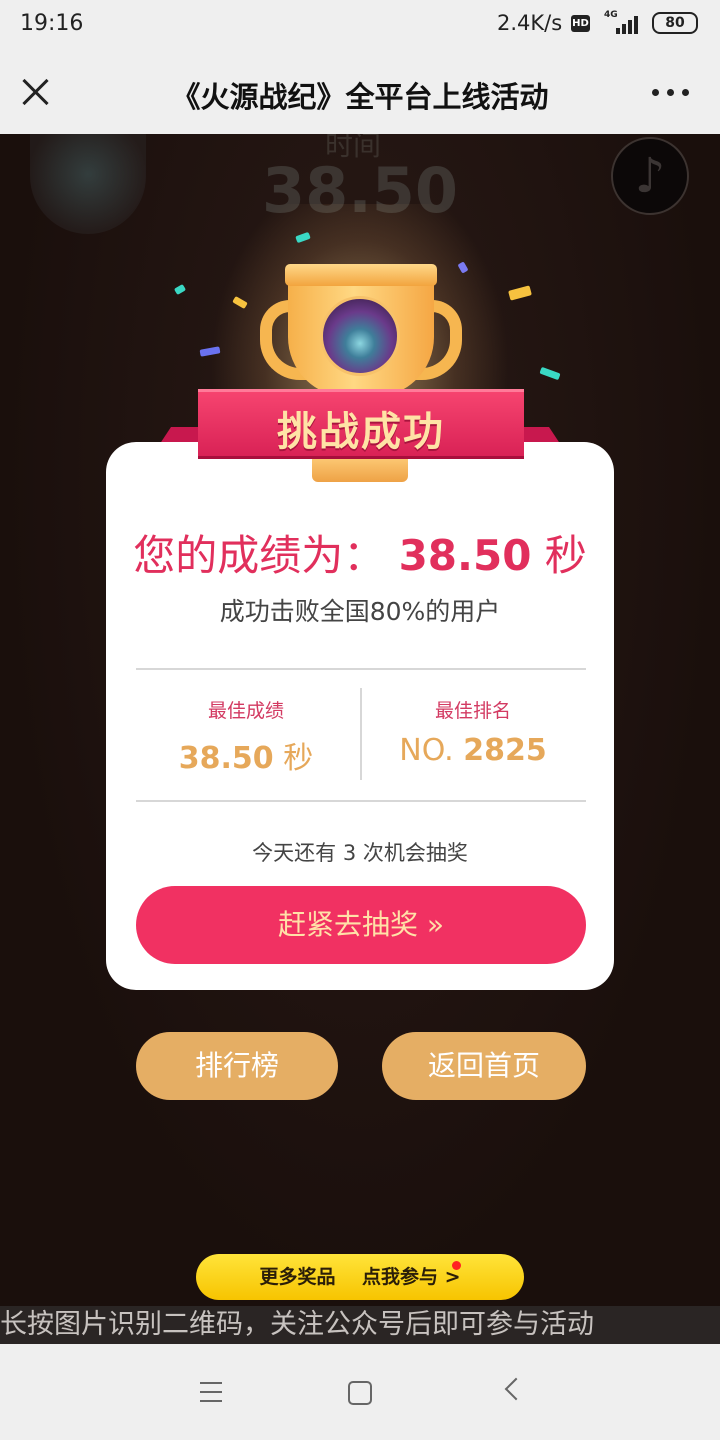  I want to click on network-speed: 2.4K/s, so click(530, 23).